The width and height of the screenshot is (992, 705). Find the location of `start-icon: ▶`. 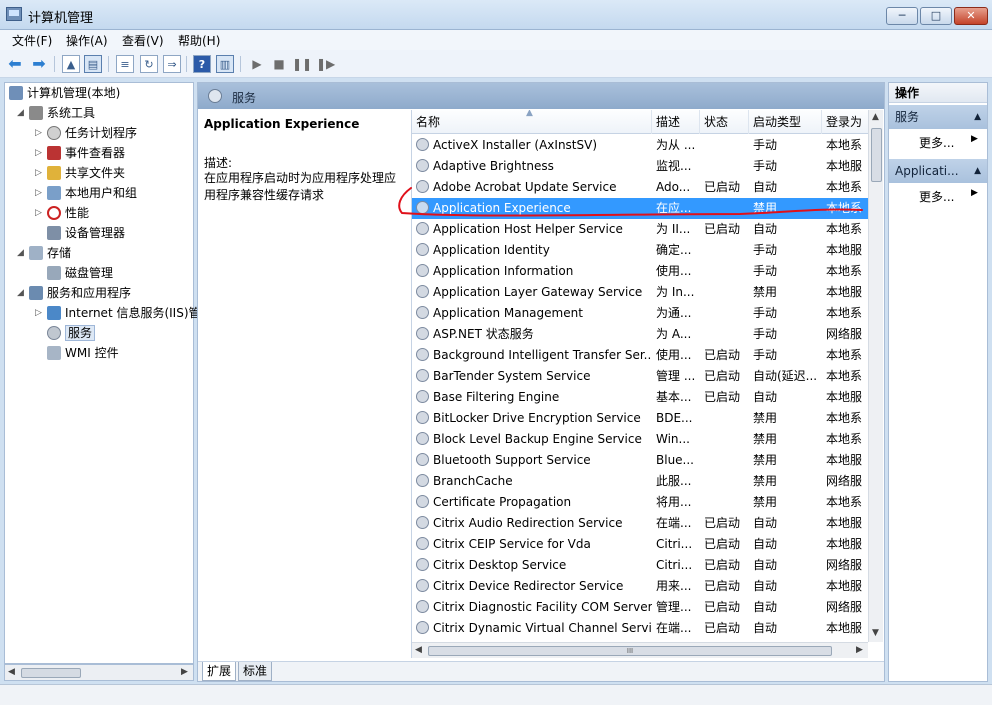

start-icon: ▶ is located at coordinates (257, 64).